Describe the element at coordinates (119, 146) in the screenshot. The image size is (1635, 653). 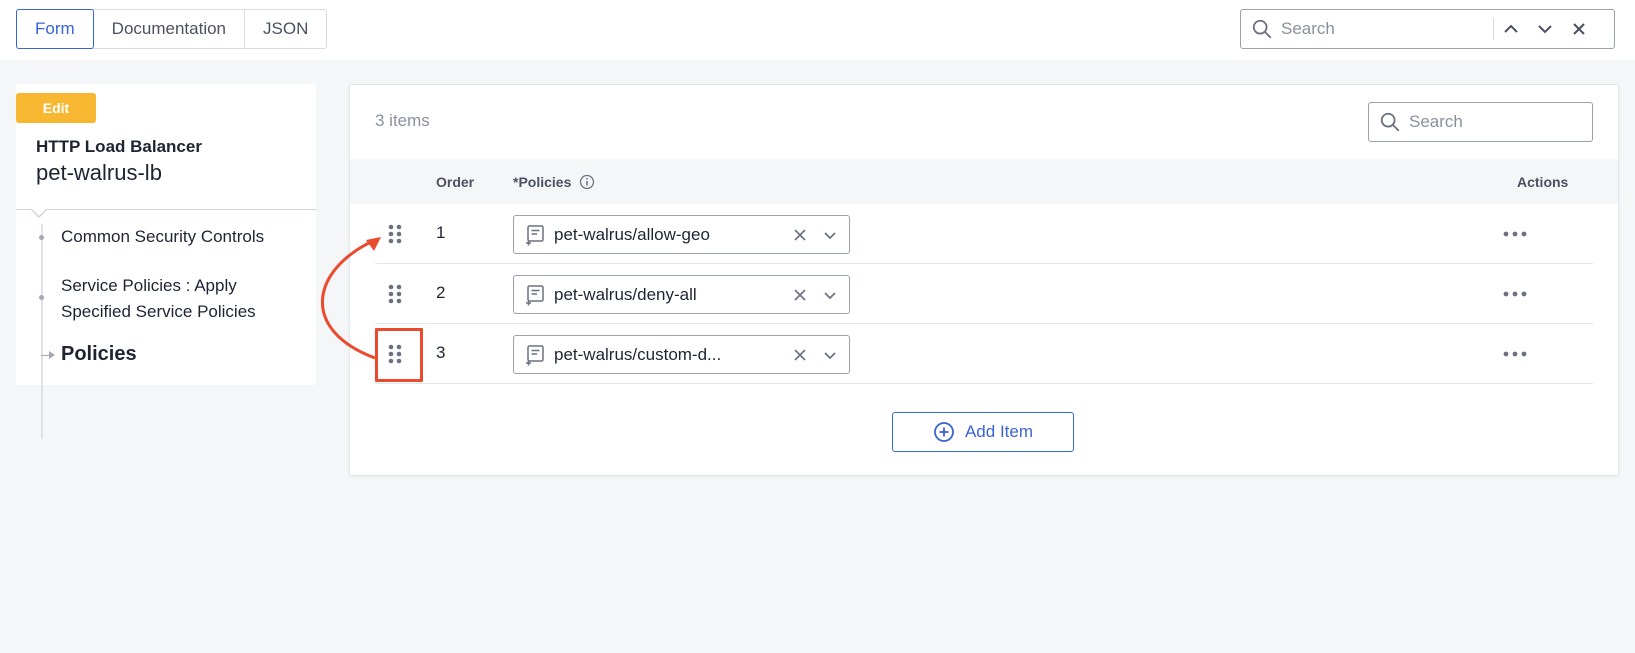
I see `object-type: HTTP Load Balancer` at that location.